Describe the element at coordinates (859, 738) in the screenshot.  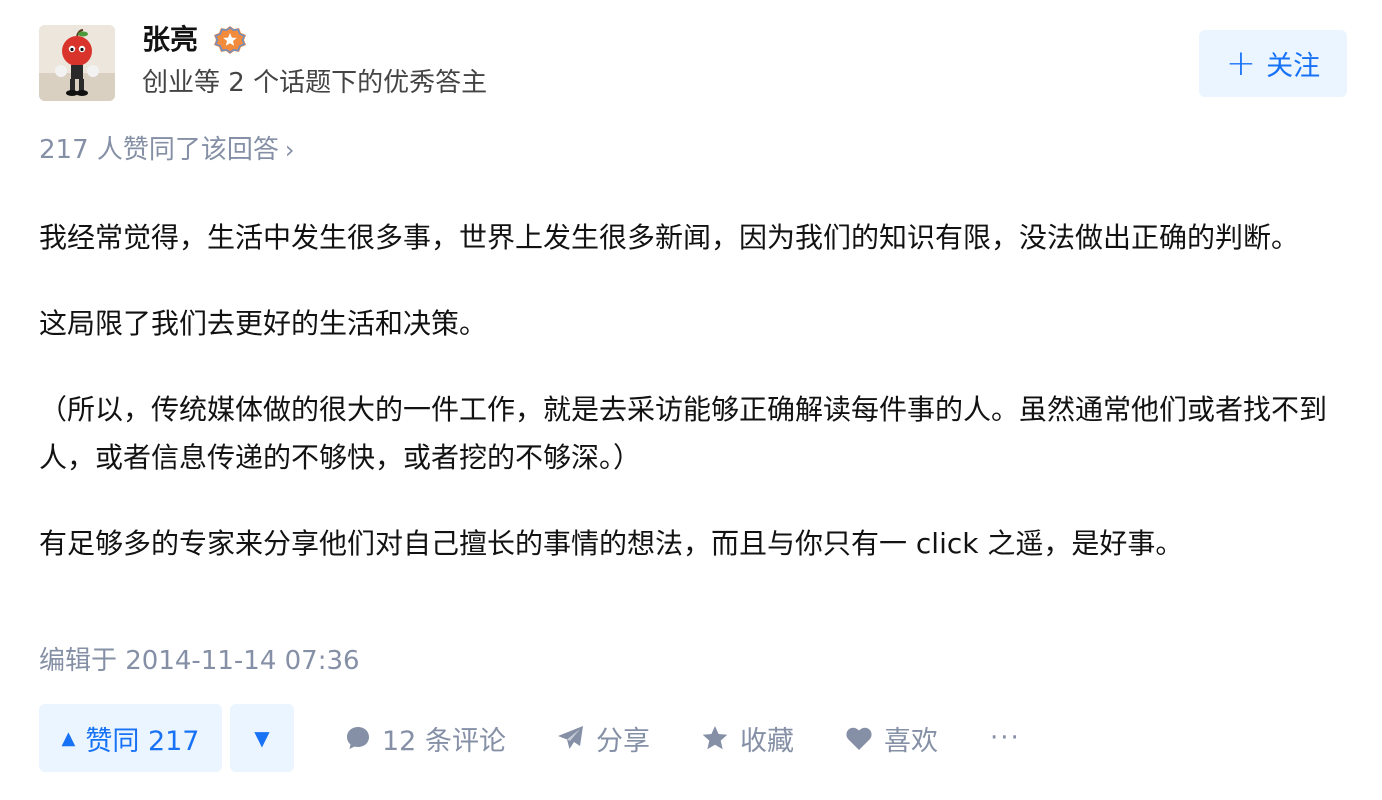
I see `heart-icon` at that location.